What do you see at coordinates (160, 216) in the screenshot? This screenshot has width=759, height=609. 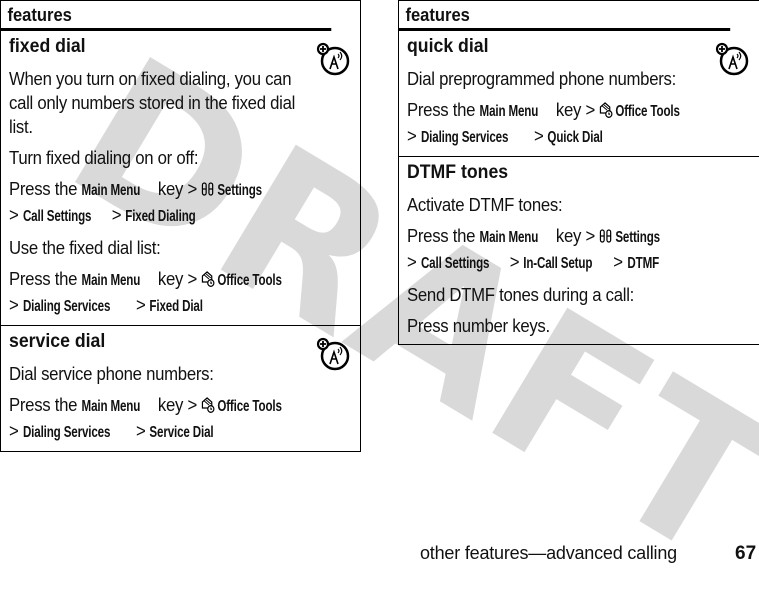 I see `menu-item: Fixed Dialing` at bounding box center [160, 216].